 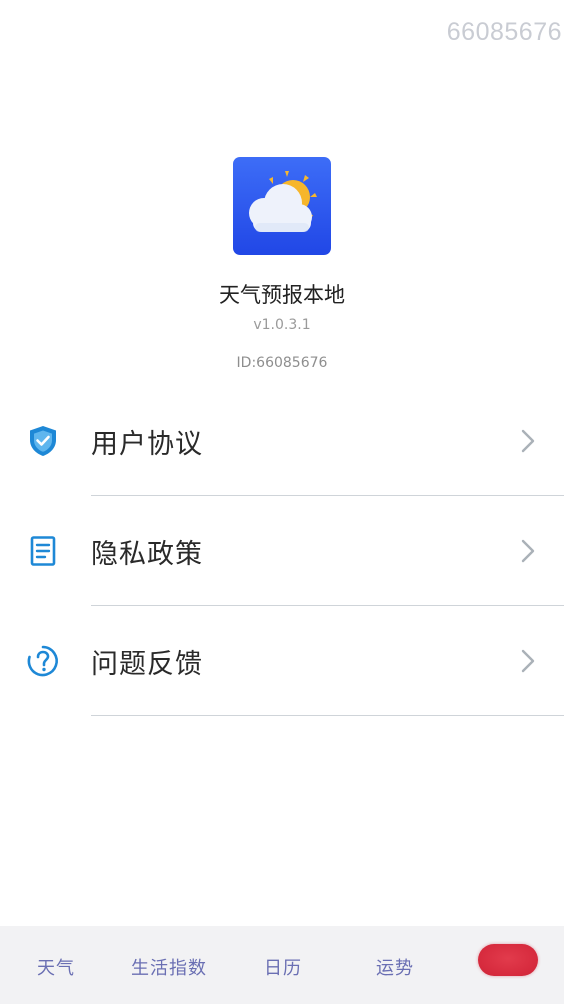 What do you see at coordinates (282, 441) in the screenshot?
I see `menu-item-user-agreement: 用户协议` at bounding box center [282, 441].